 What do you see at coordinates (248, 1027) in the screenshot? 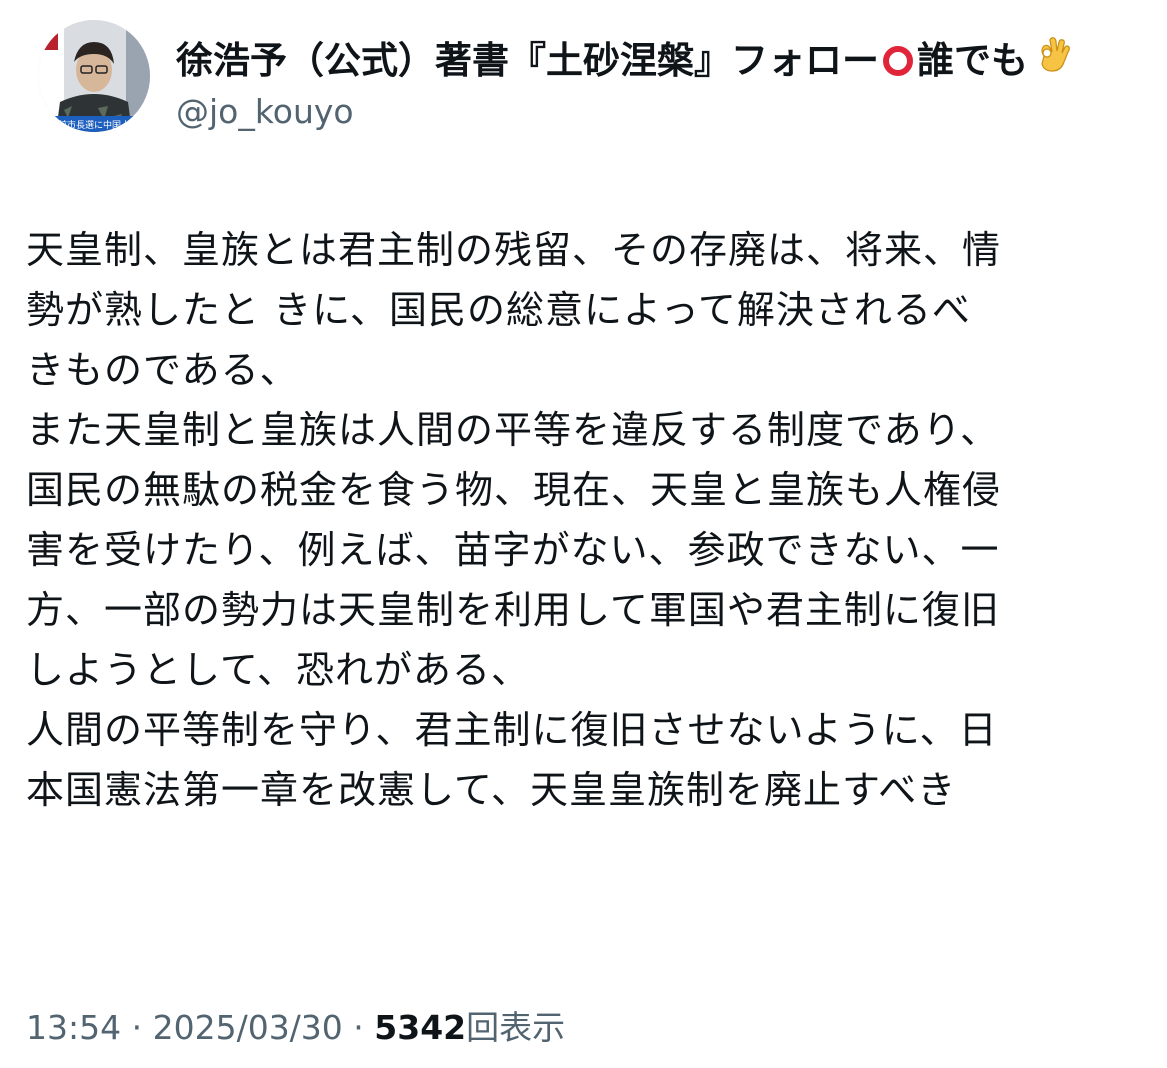
I see `post-date: 2025/03/30` at bounding box center [248, 1027].